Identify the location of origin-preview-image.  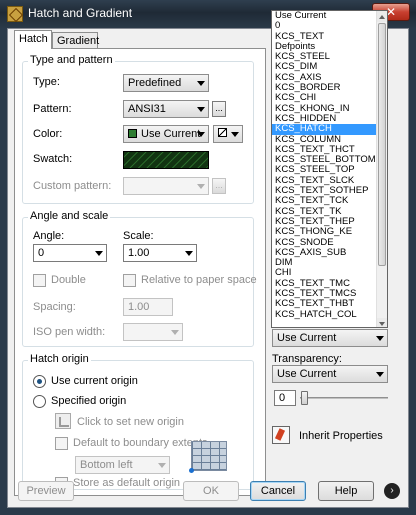
(208, 457).